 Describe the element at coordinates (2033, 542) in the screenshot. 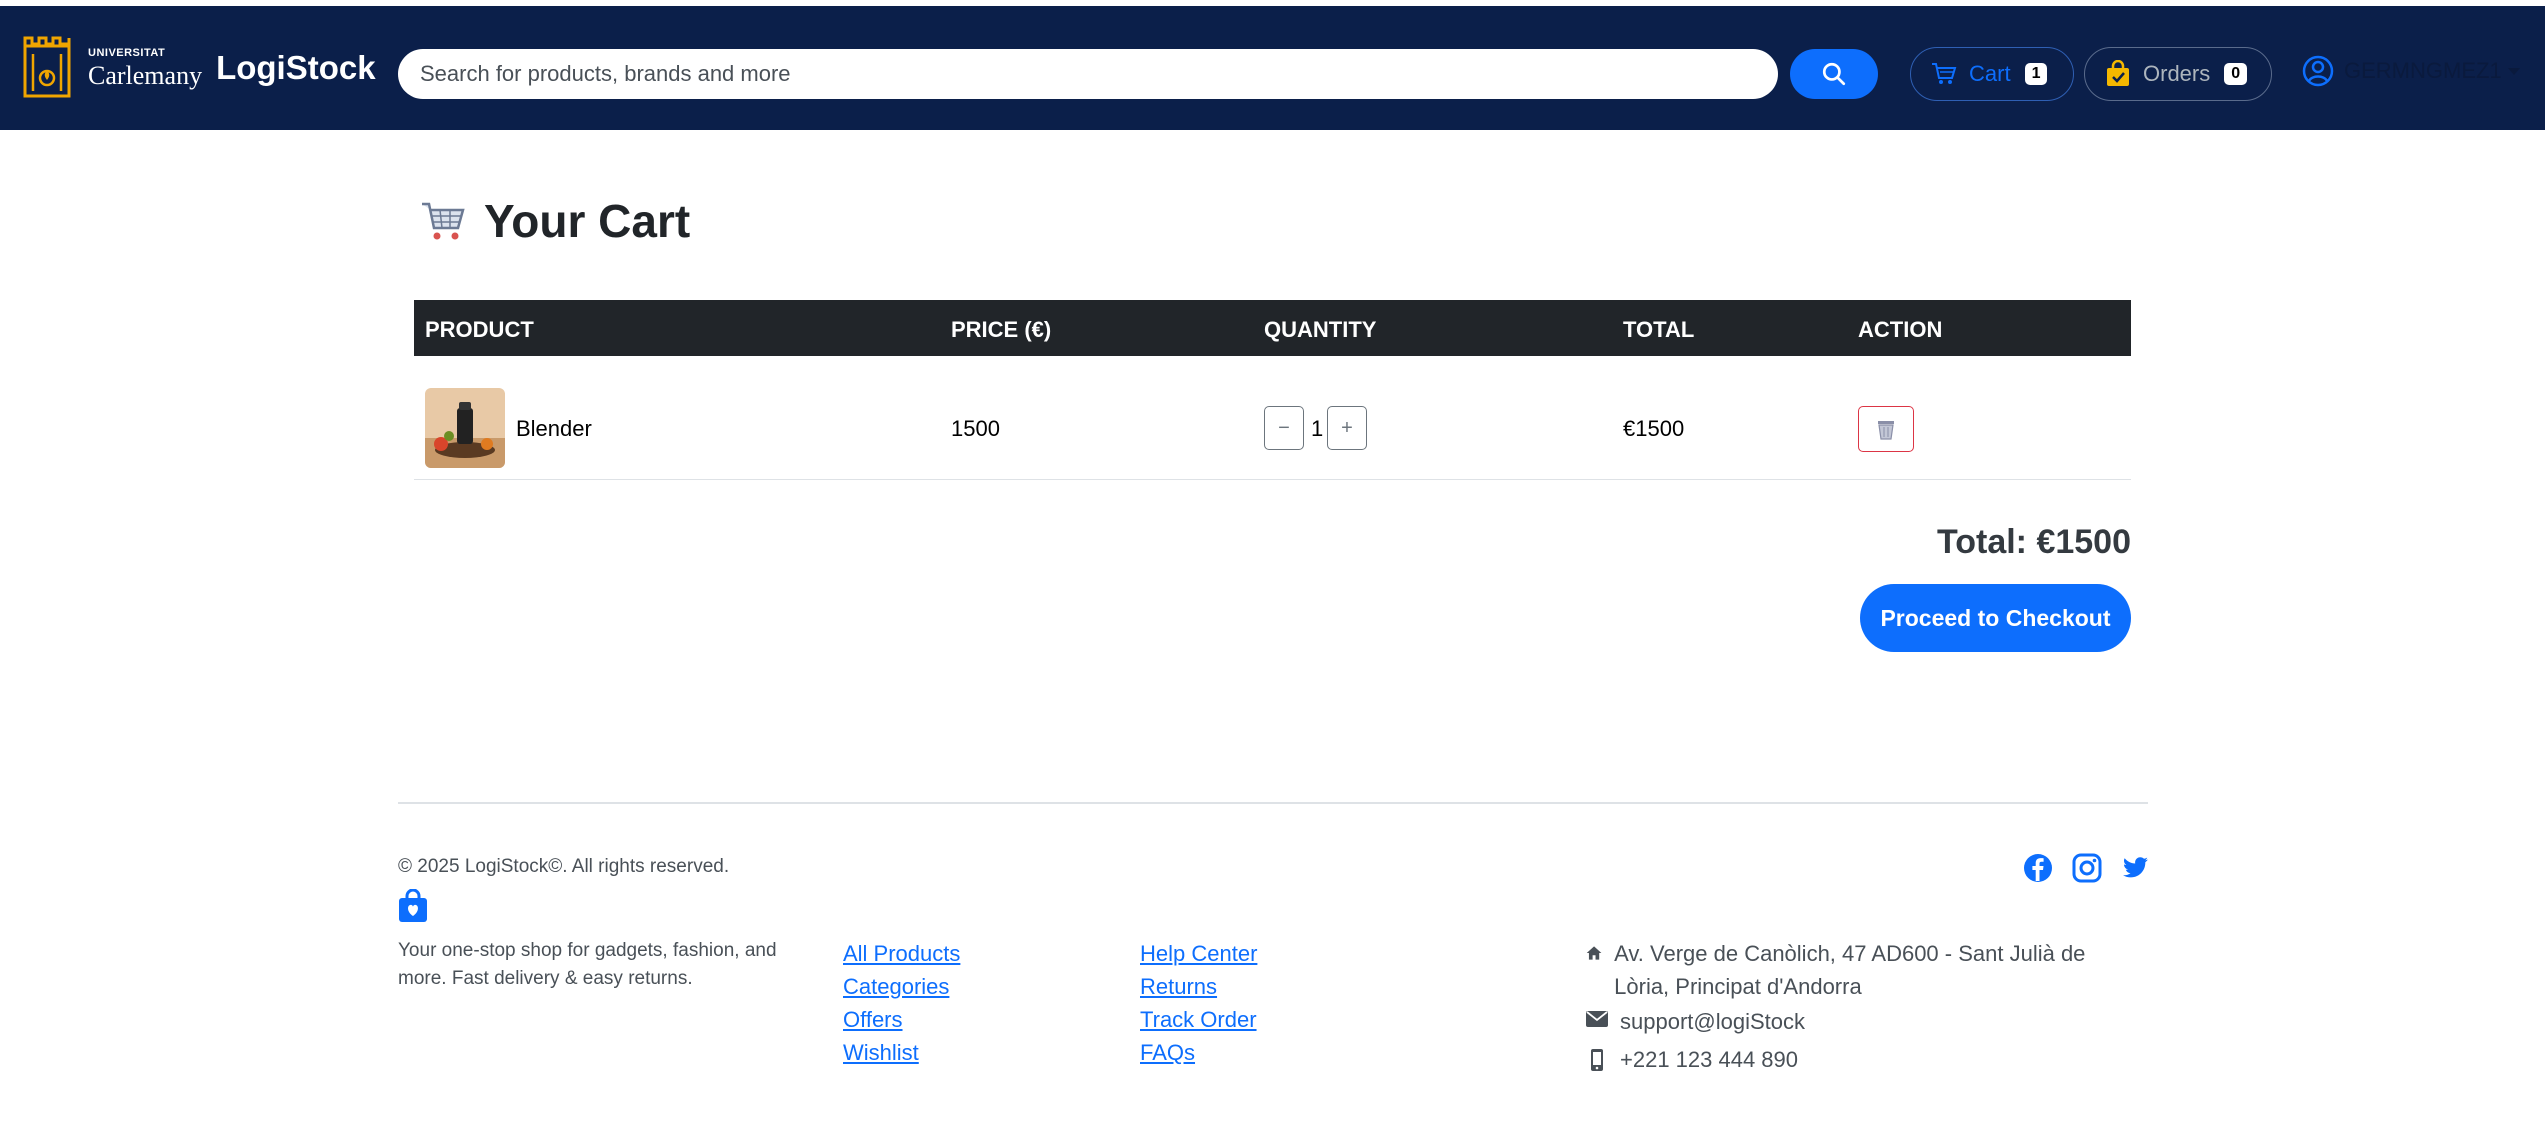

I see `cart-grand-total: Total: €1500` at that location.